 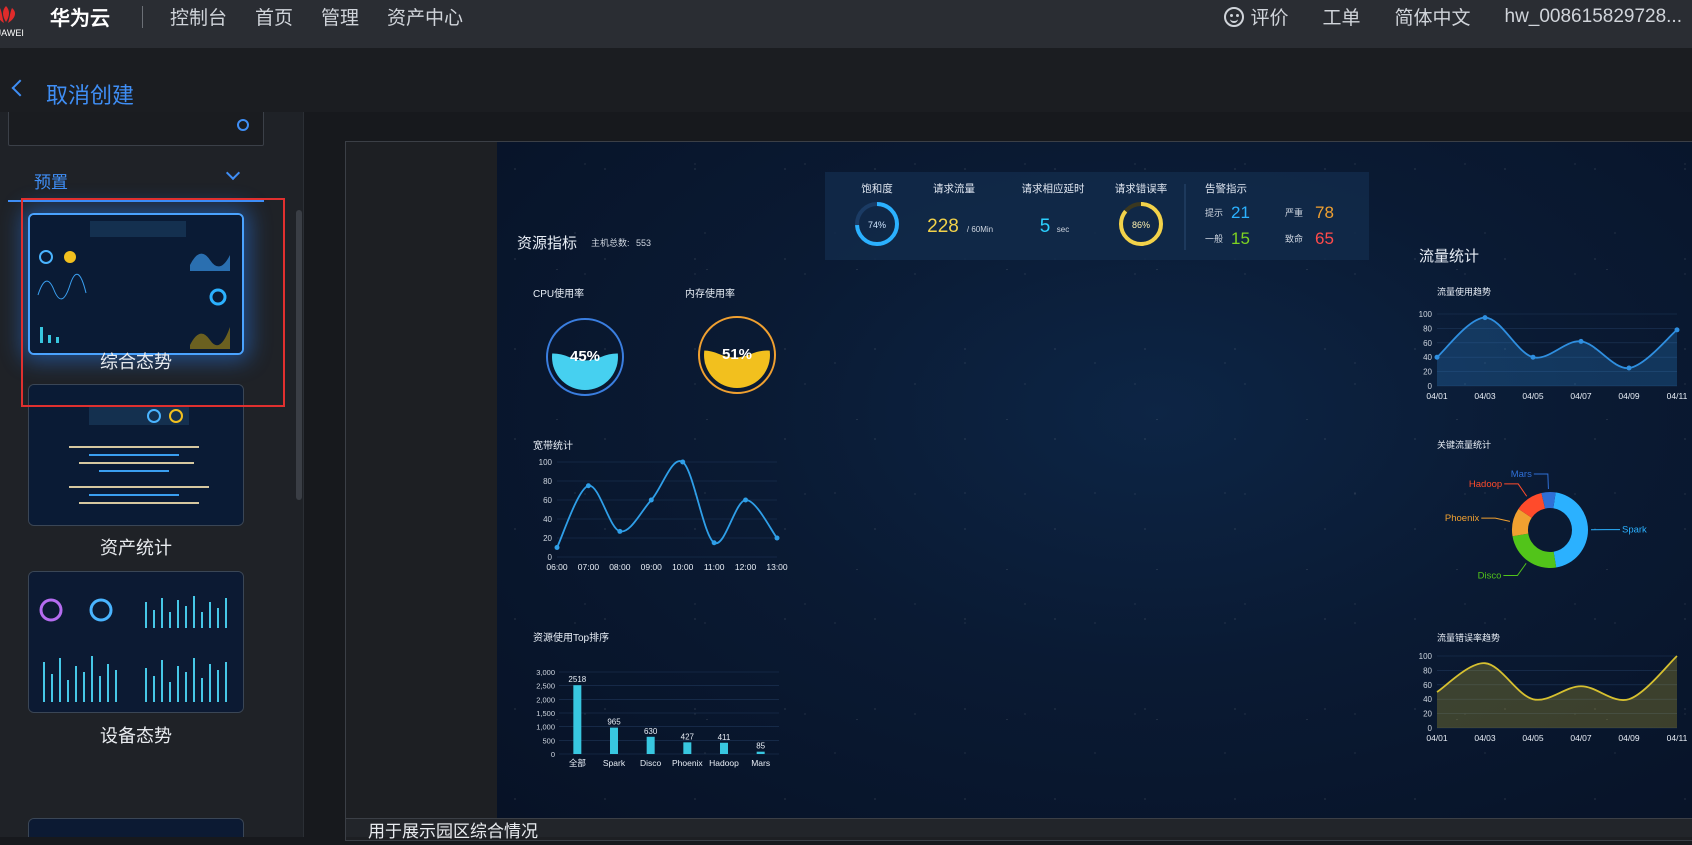 I want to click on x-tick-label: Mars, so click(x=760, y=763).